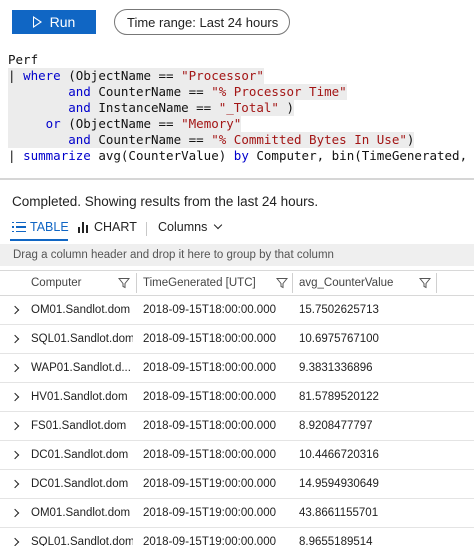  What do you see at coordinates (121, 75) in the screenshot?
I see `query-text: (ObjectName ==` at bounding box center [121, 75].